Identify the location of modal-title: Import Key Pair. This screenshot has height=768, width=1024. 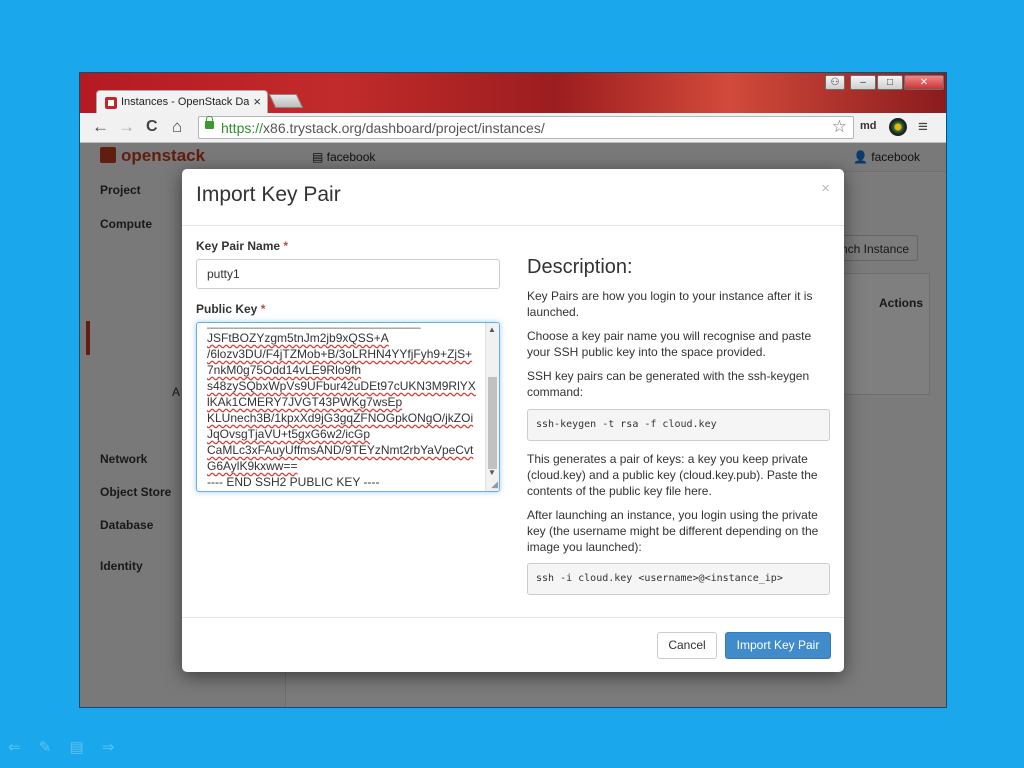
(268, 194).